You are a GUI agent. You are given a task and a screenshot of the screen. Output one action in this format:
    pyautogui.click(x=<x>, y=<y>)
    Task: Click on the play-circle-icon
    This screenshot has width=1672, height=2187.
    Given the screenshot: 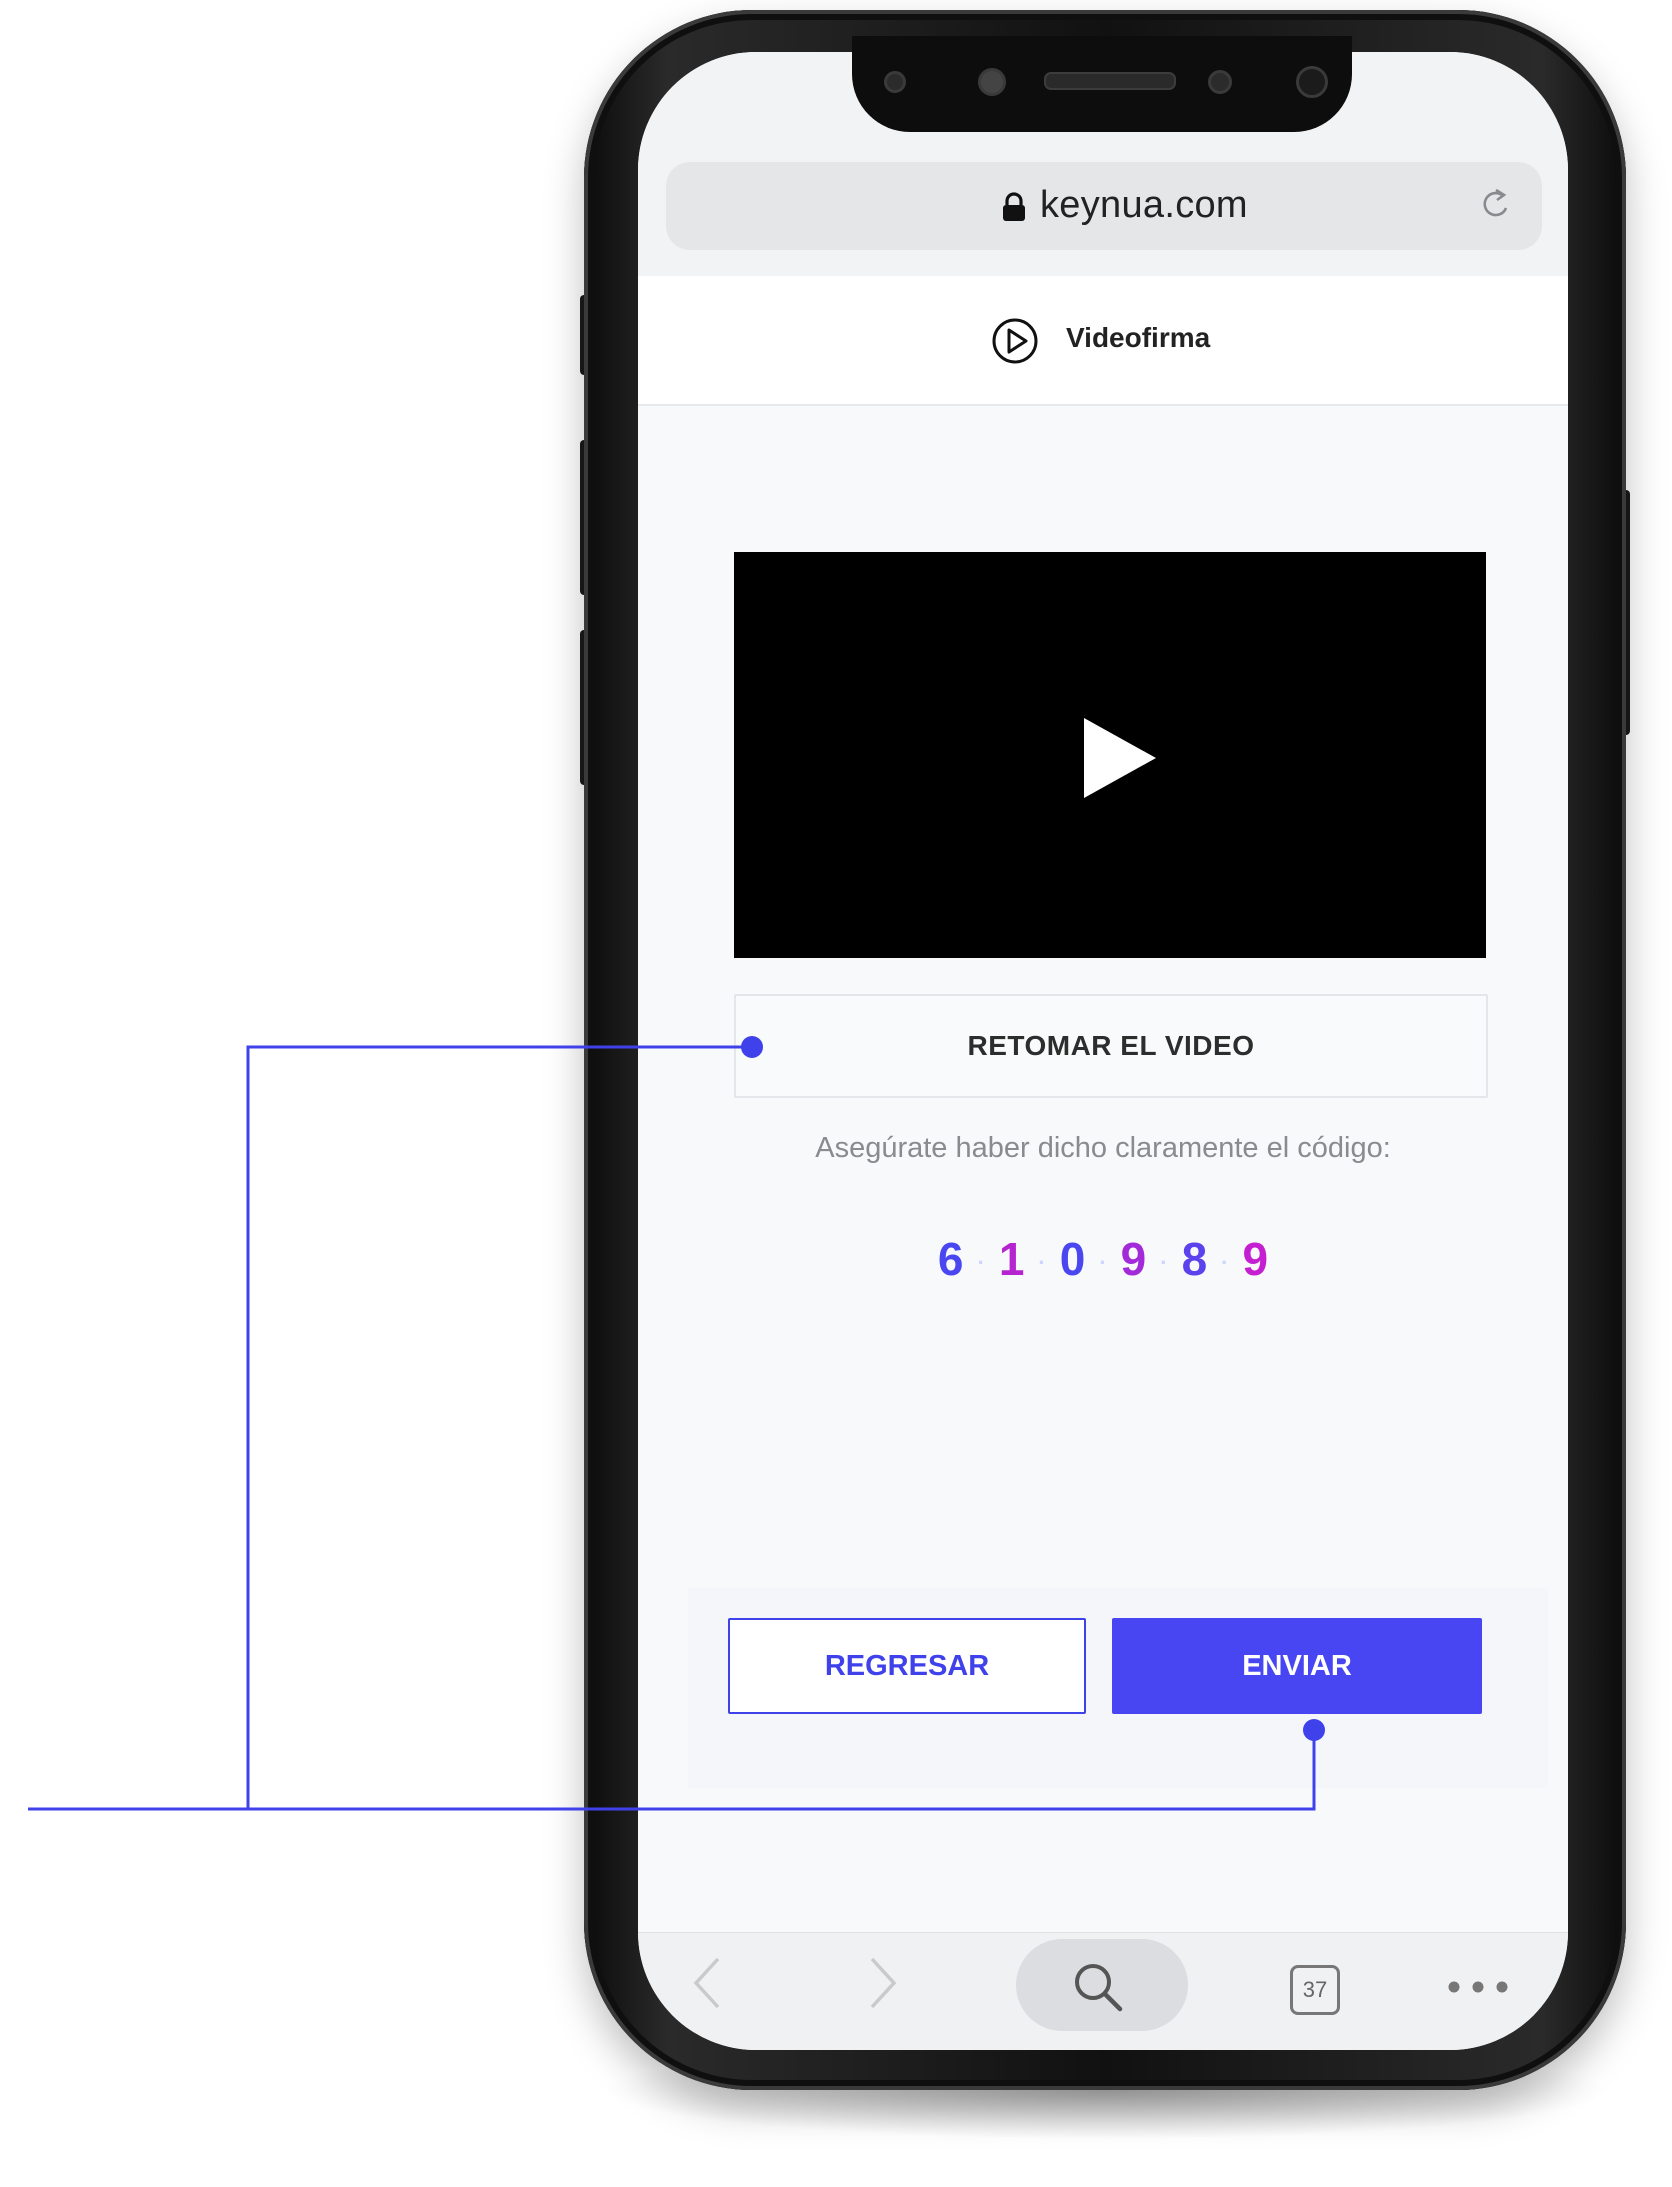 What is the action you would take?
    pyautogui.click(x=1015, y=341)
    